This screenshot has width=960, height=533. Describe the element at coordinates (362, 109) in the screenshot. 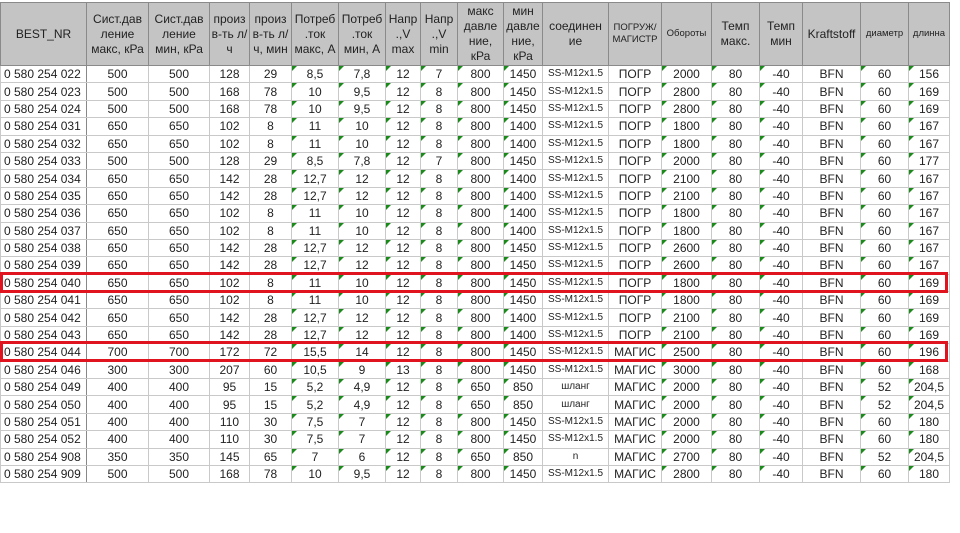

I see `cell: 9,5` at that location.